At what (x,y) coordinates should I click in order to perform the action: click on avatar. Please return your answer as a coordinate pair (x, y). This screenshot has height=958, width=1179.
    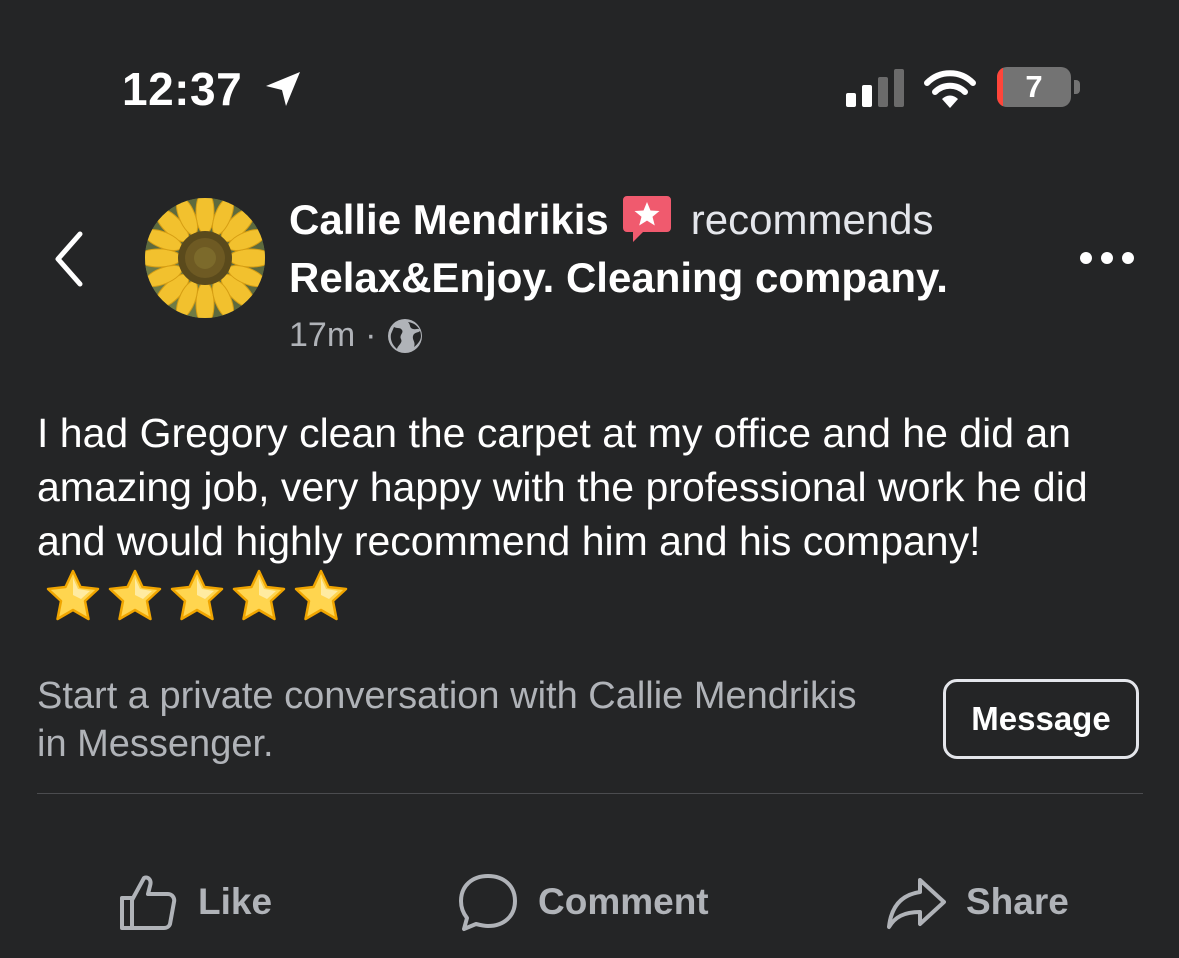
    Looking at the image, I should click on (205, 258).